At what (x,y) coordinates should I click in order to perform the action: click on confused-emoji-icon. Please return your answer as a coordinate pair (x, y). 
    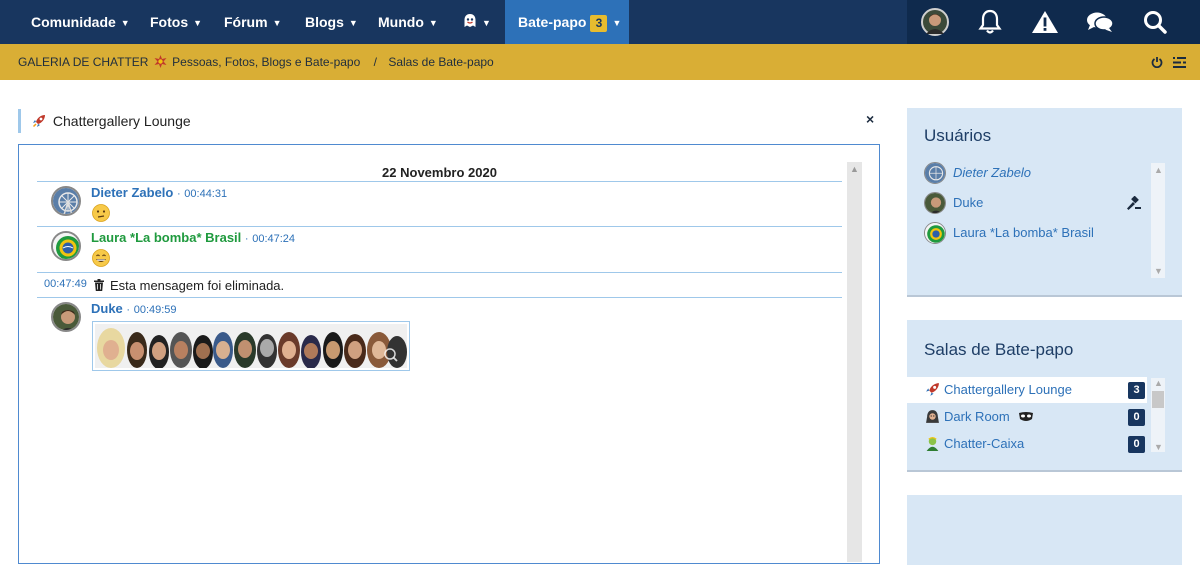
    Looking at the image, I should click on (101, 213).